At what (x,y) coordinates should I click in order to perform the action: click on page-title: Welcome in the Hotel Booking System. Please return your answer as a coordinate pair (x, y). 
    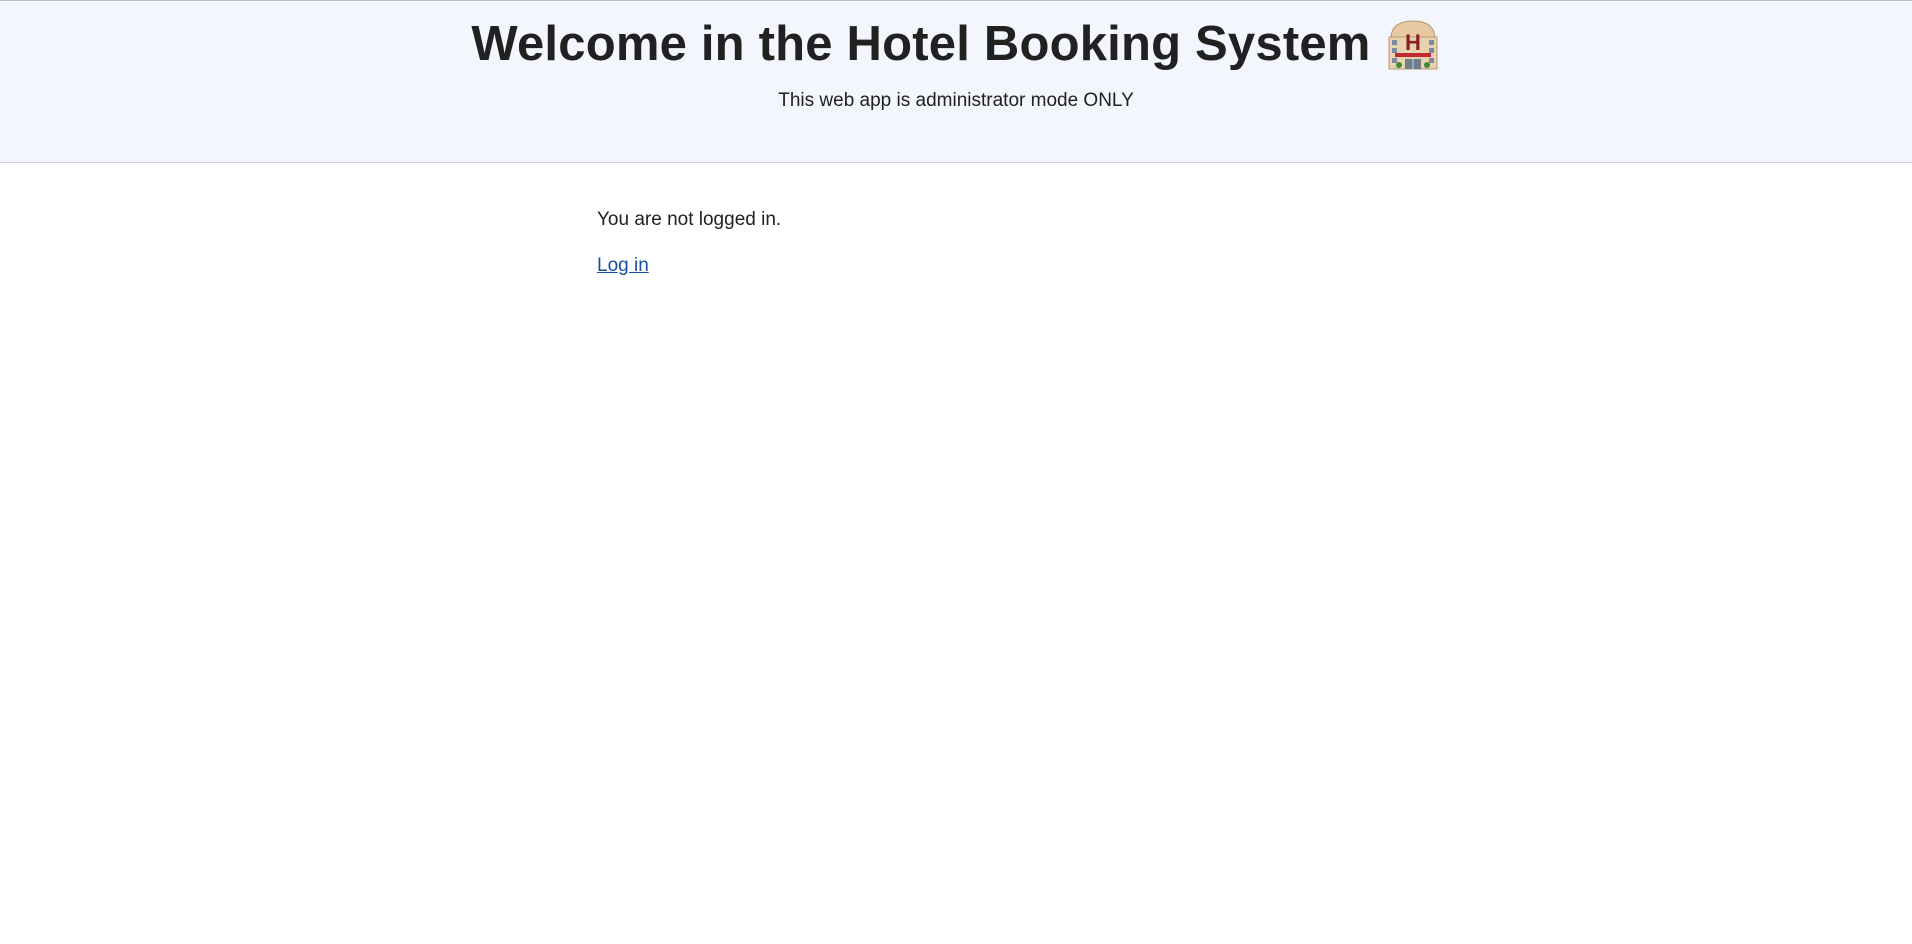
    Looking at the image, I should click on (921, 44).